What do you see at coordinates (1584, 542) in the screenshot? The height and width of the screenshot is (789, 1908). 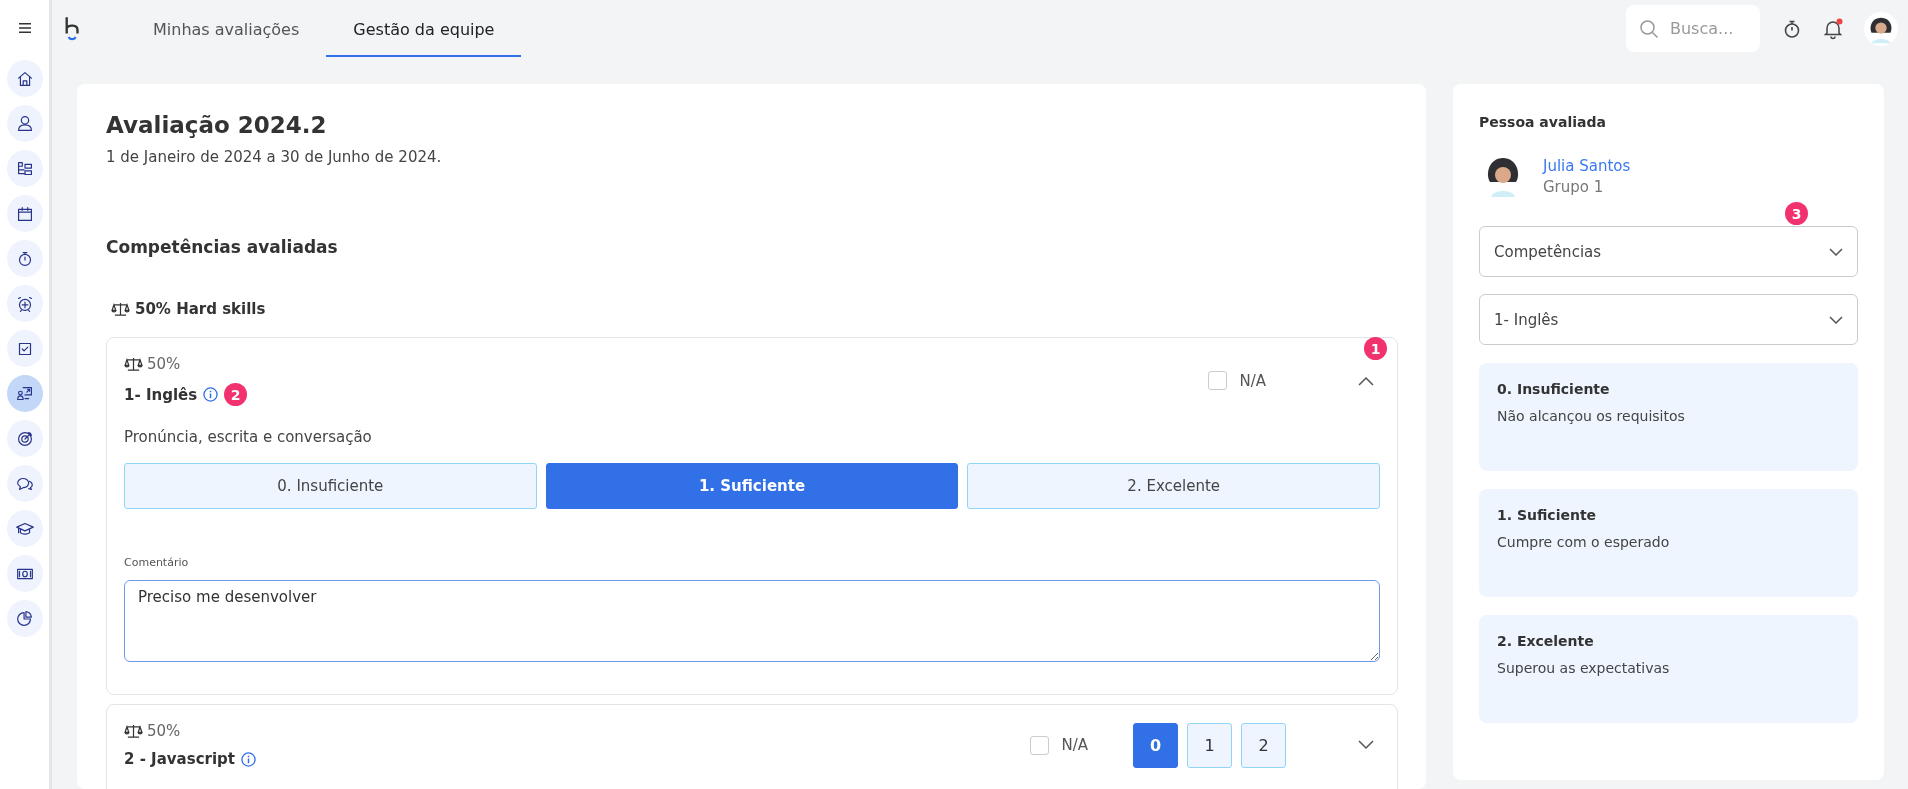 I see `level-description: Cumpre com o esperado` at bounding box center [1584, 542].